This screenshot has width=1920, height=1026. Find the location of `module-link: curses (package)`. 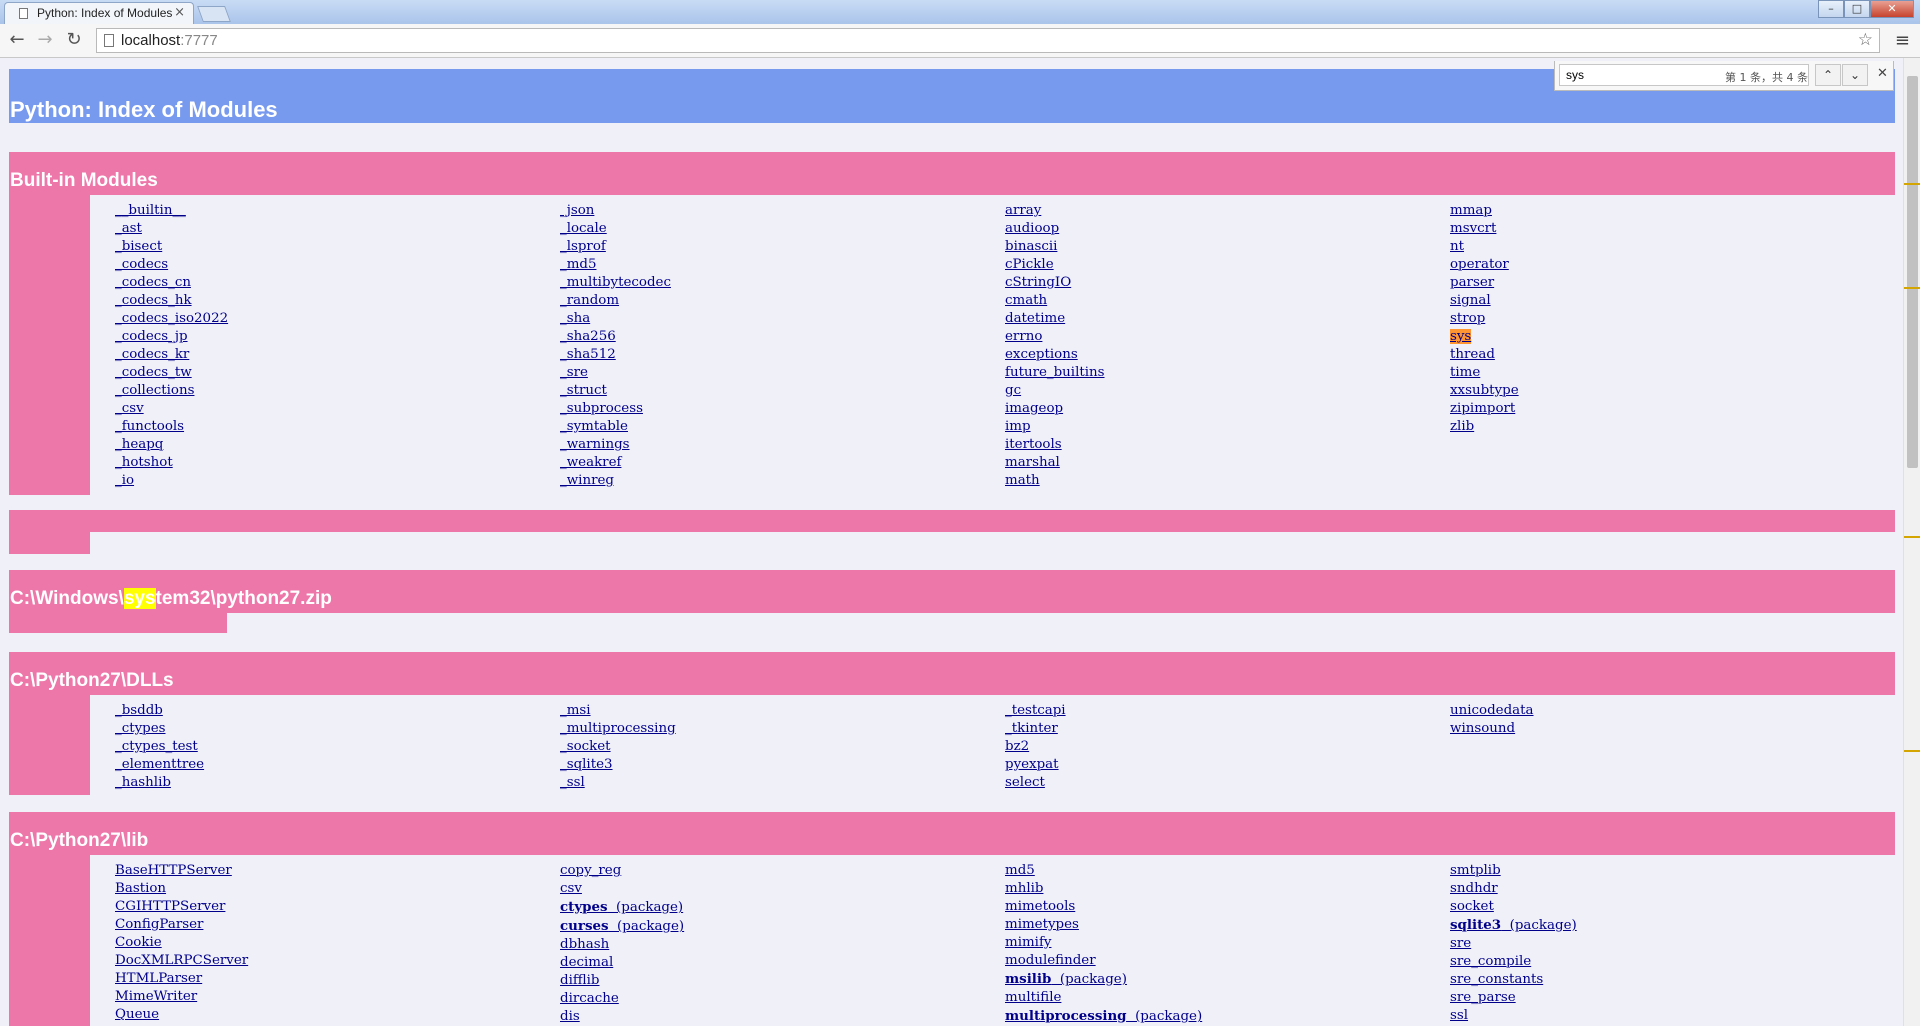

module-link: curses (package) is located at coordinates (622, 926).